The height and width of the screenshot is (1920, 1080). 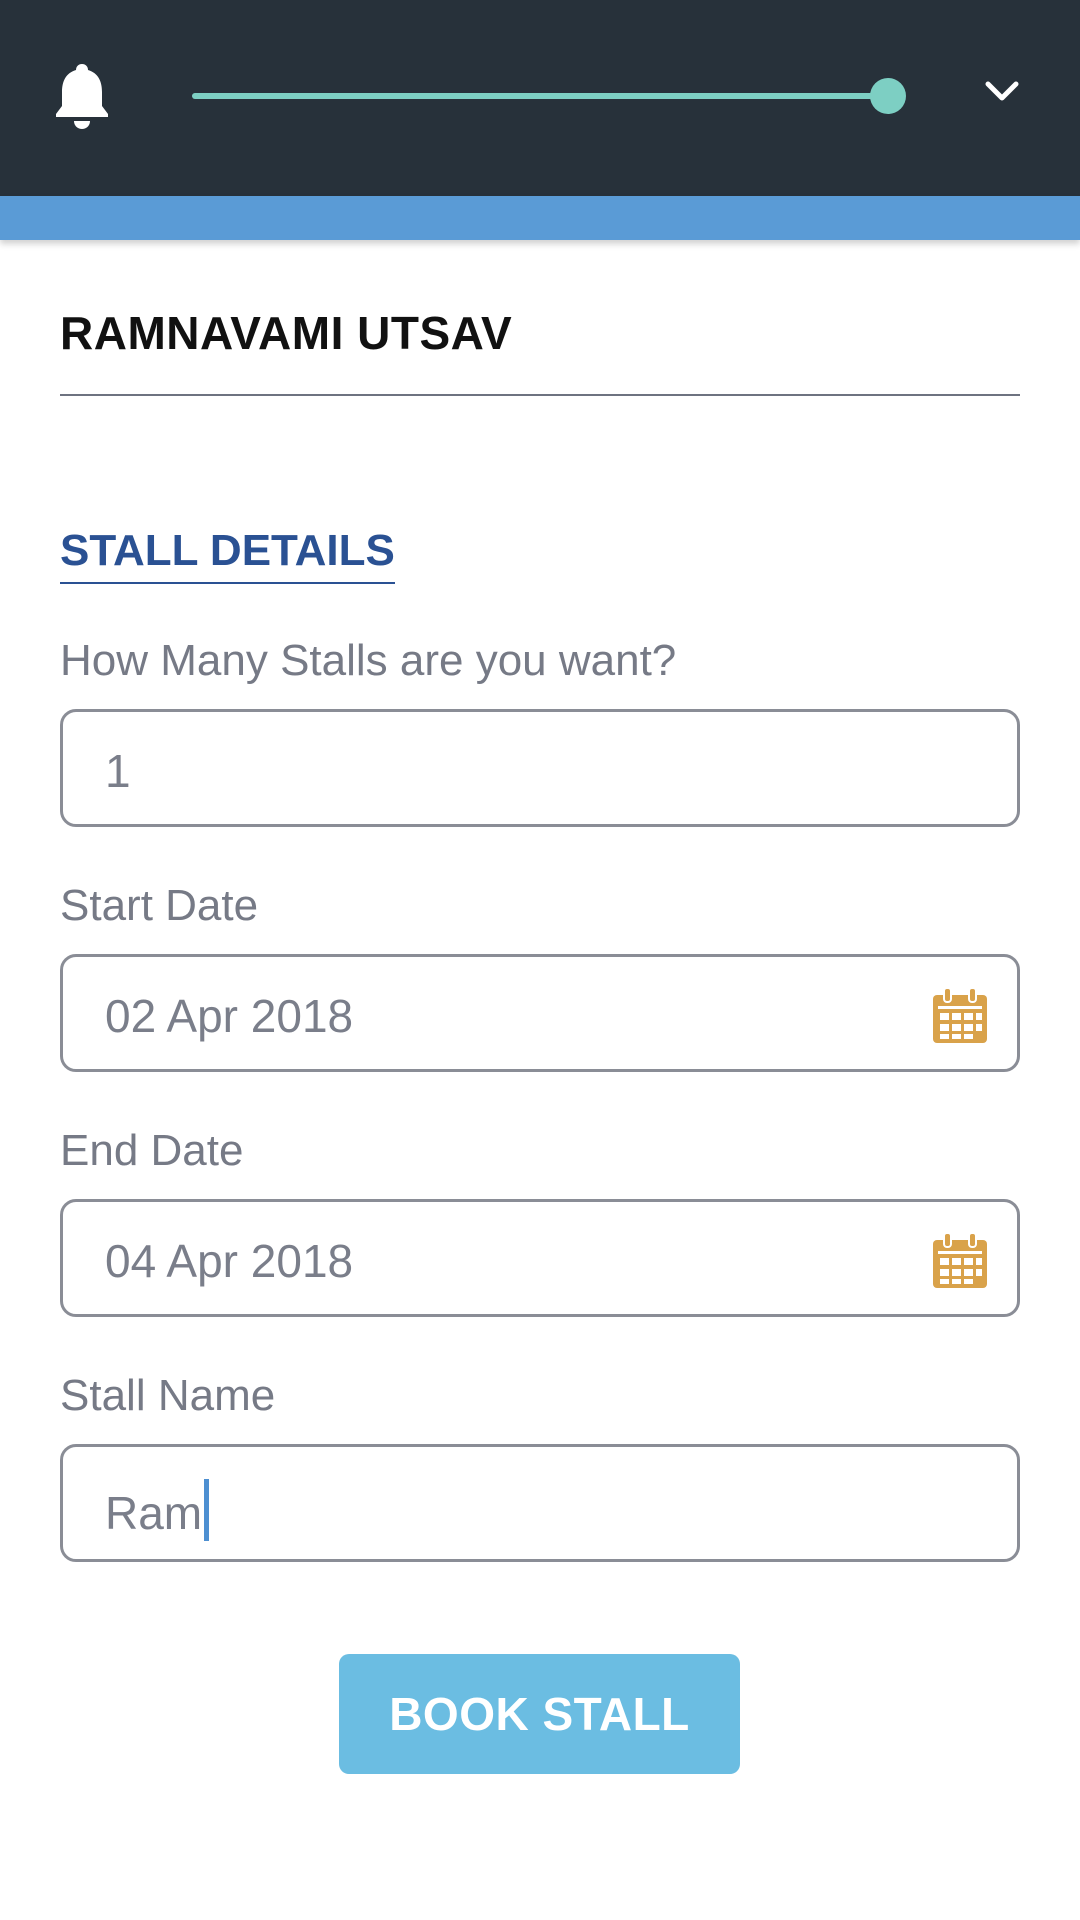 What do you see at coordinates (368, 660) in the screenshot?
I see `stall-count-label: How Many Stalls are you want?` at bounding box center [368, 660].